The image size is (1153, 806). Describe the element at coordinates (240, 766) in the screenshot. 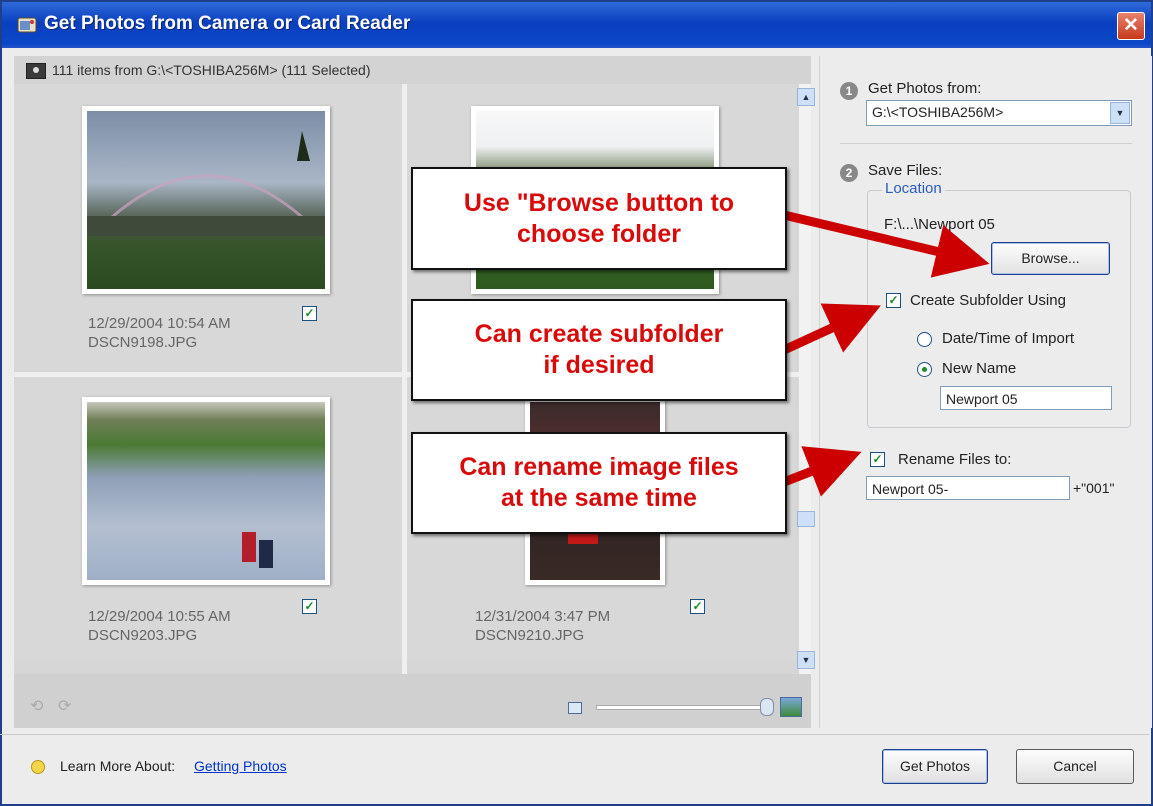

I see `getting-photos-link: Getting Photos` at that location.